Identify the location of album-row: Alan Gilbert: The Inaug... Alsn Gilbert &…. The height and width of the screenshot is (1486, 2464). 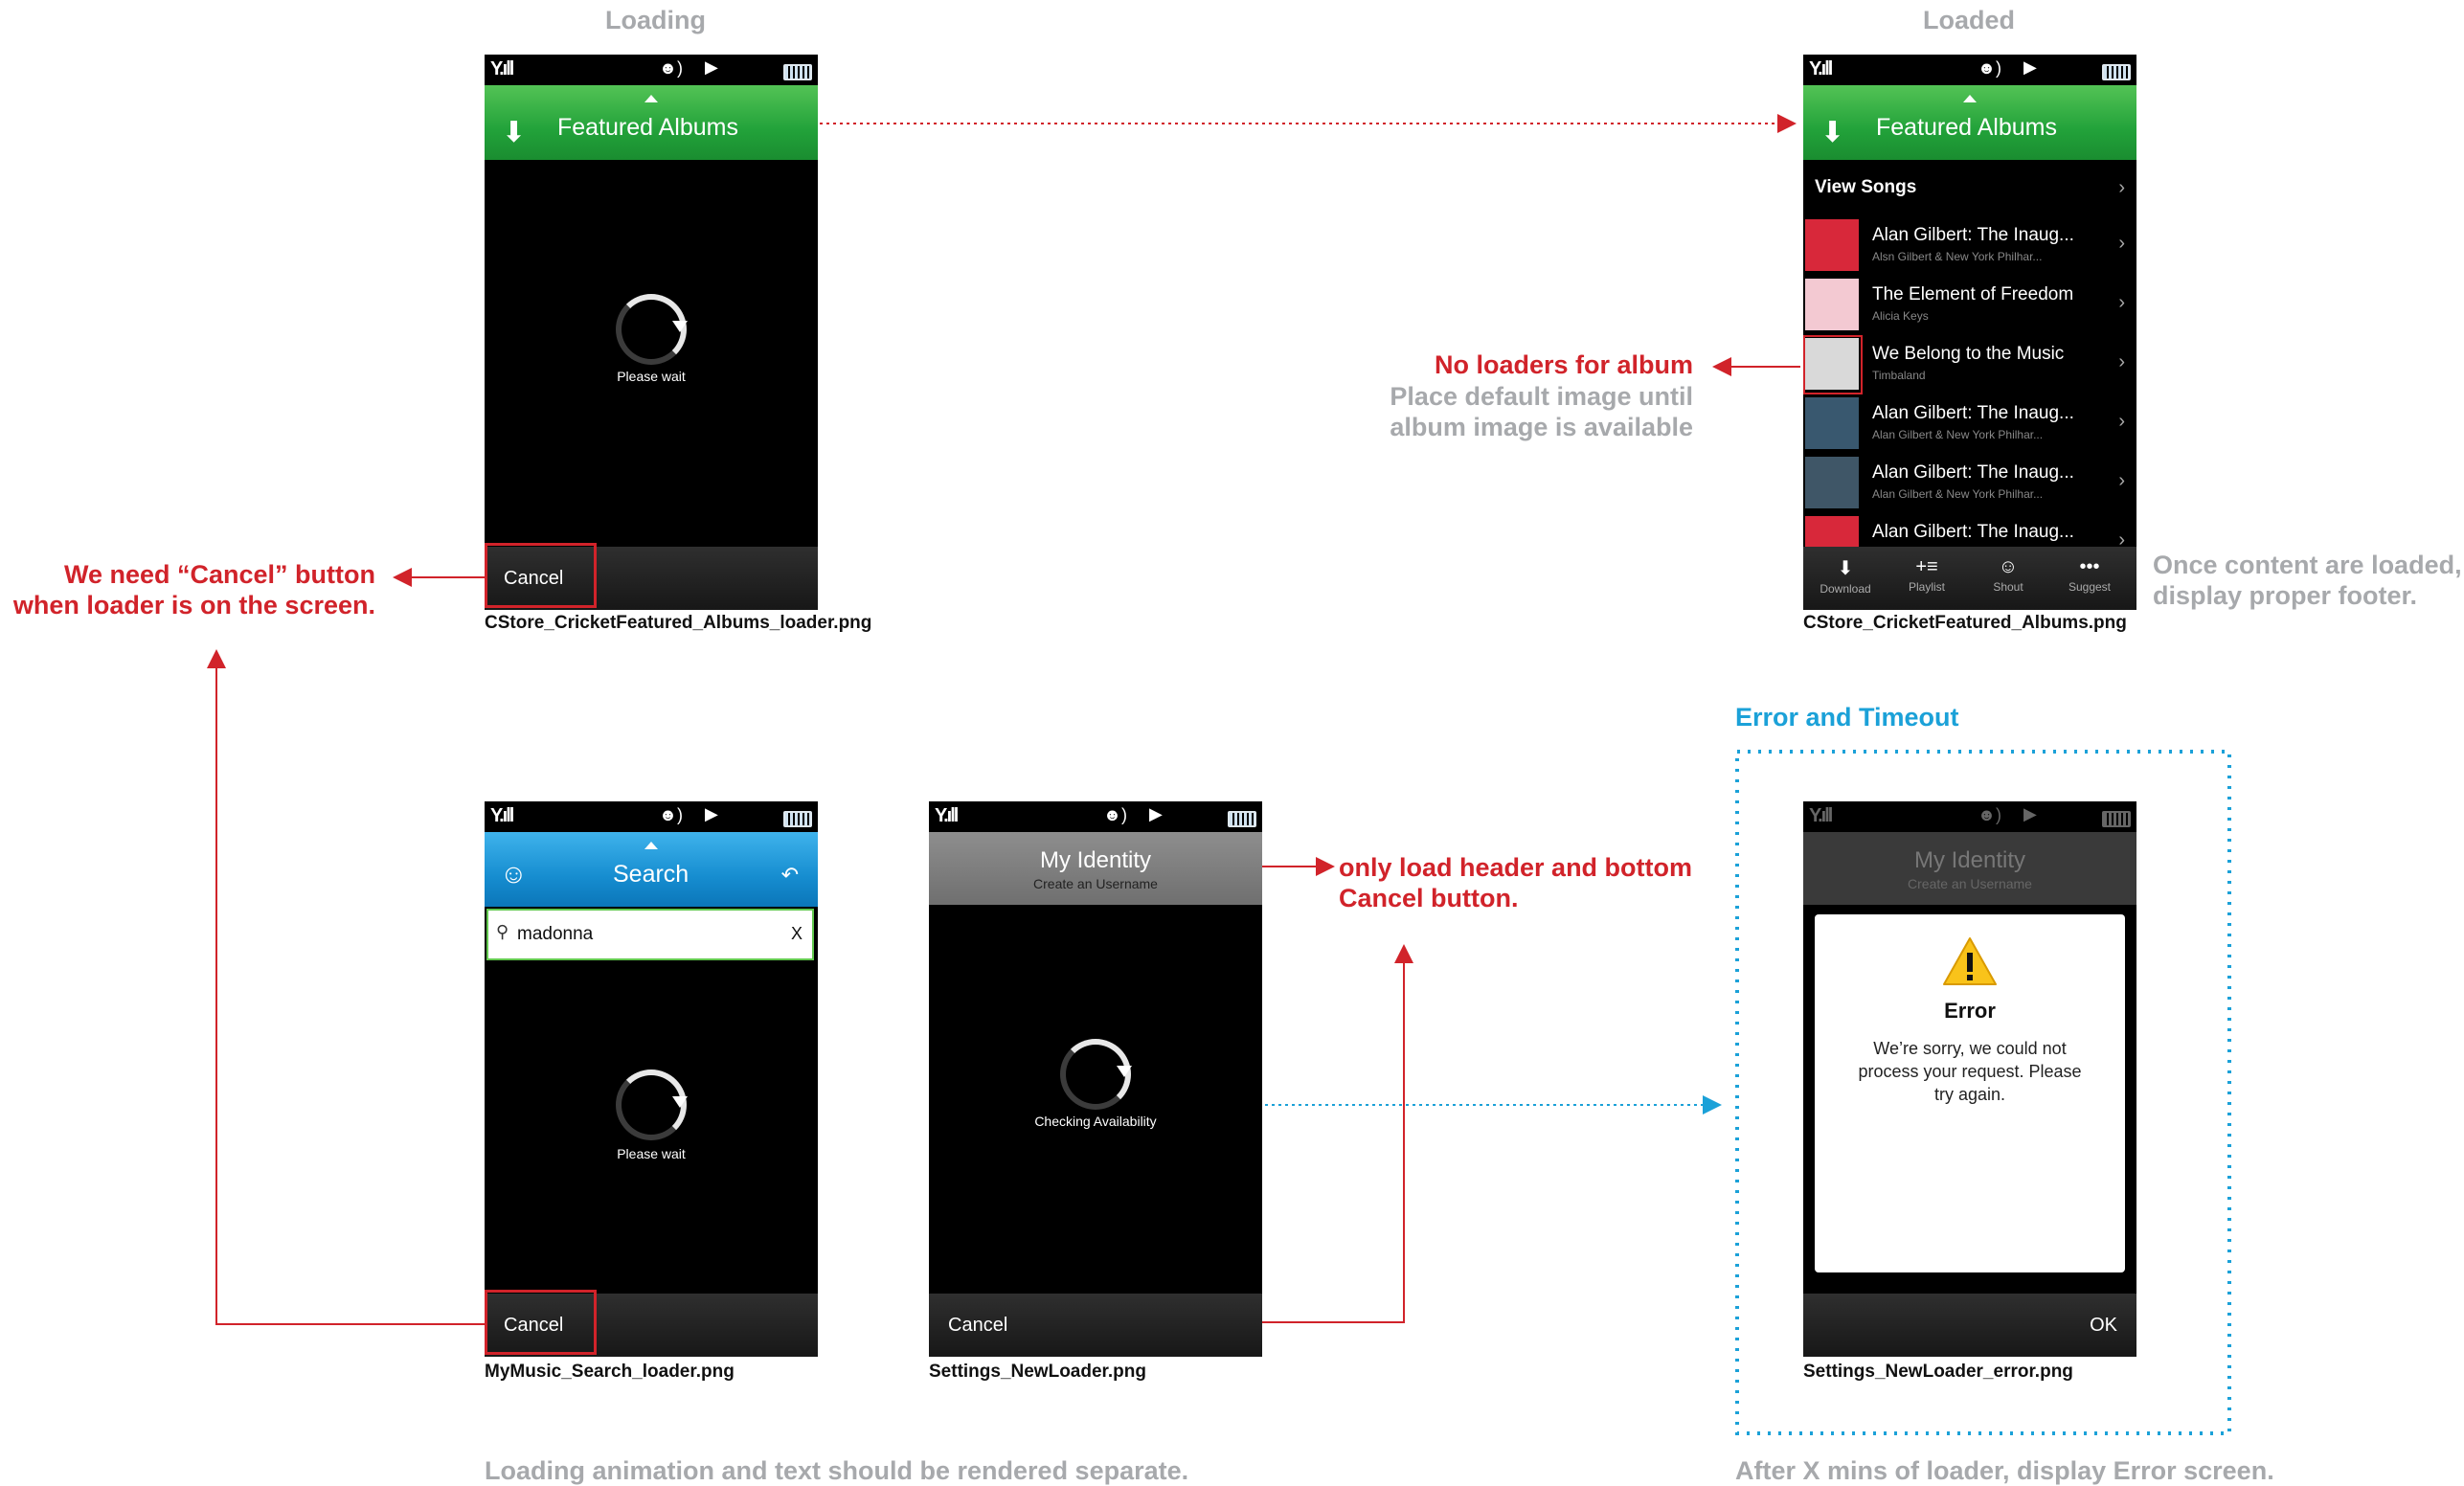
(1969, 245).